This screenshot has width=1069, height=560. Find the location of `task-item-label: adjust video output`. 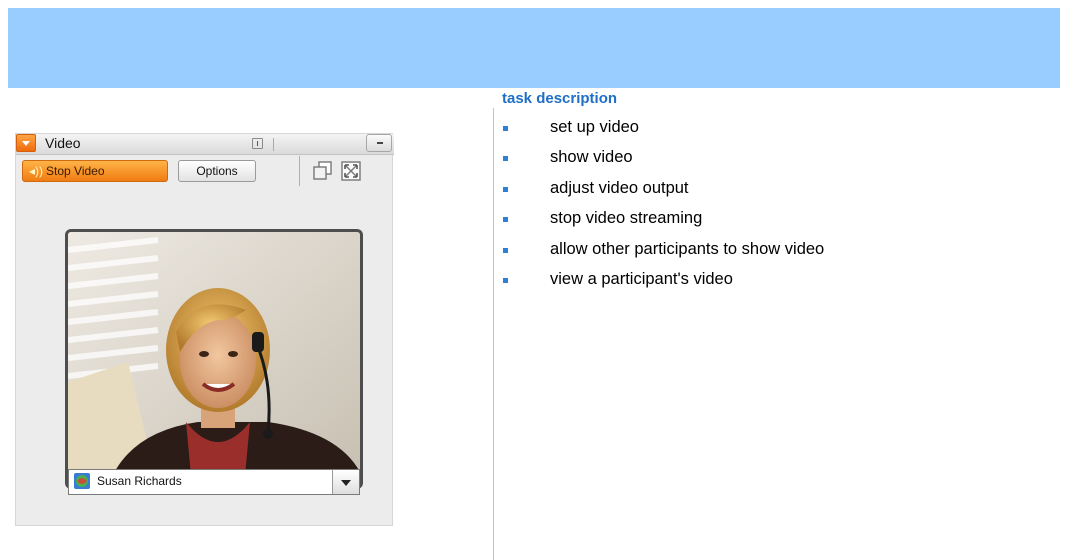

task-item-label: adjust video output is located at coordinates (619, 187).